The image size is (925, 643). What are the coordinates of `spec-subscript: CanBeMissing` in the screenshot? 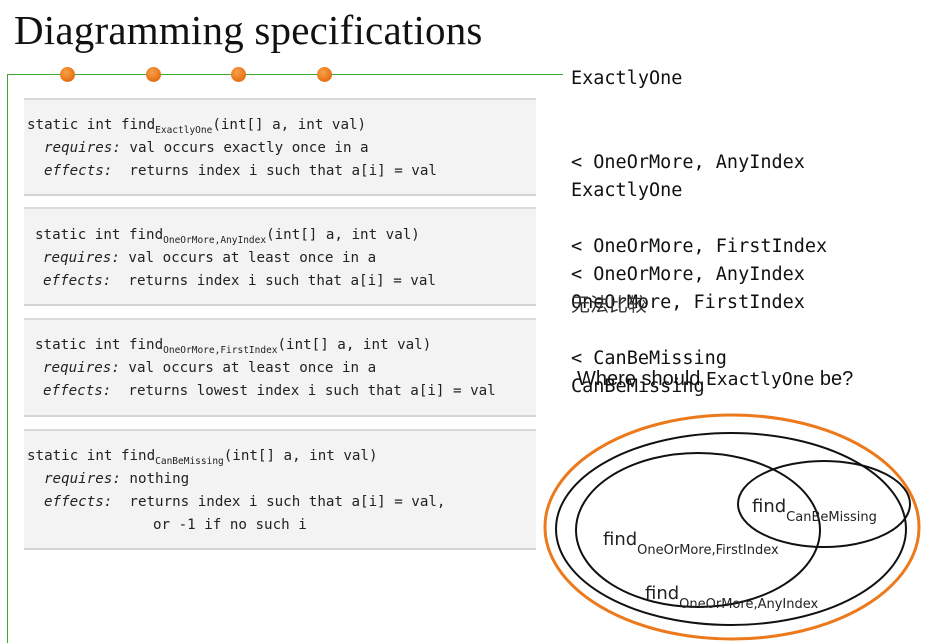 It's located at (189, 461).